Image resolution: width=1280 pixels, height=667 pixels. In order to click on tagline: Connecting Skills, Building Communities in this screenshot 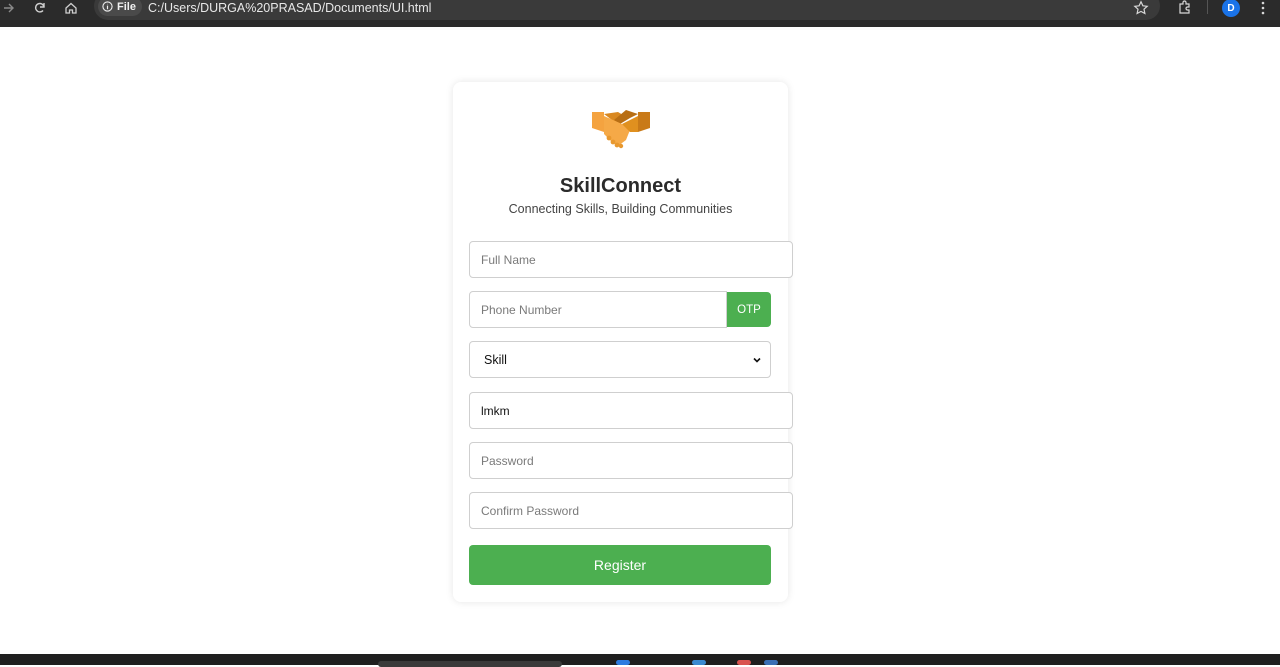, I will do `click(620, 209)`.